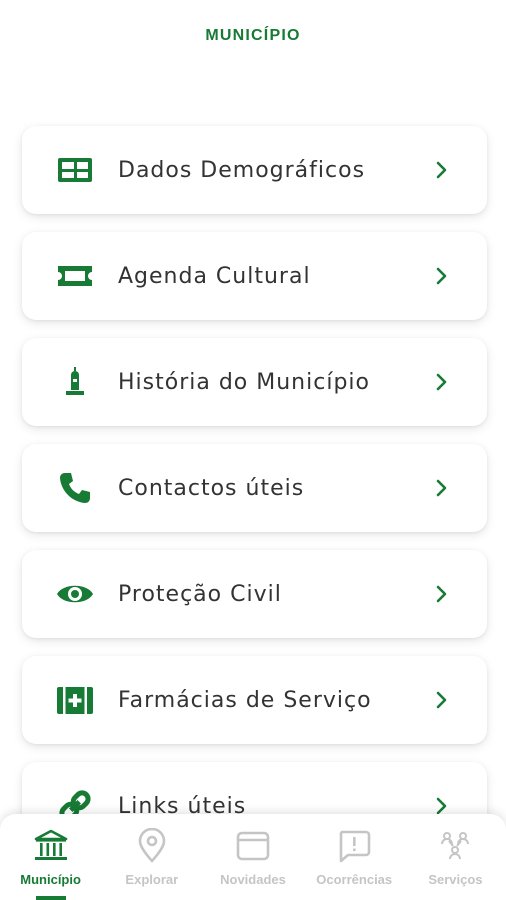  I want to click on nav-tab-novidades: Novidades, so click(252, 857).